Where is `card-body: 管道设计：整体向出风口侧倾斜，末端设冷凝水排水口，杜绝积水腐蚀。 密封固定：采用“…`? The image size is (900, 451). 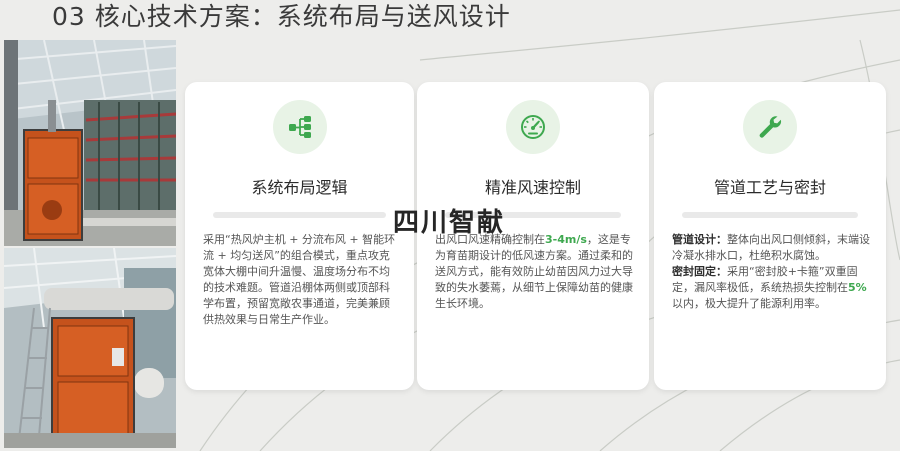
card-body: 管道设计：整体向出风口侧倾斜，末端设冷凝水排水口，杜绝积水腐蚀。 密封固定：采用“… is located at coordinates (772, 272).